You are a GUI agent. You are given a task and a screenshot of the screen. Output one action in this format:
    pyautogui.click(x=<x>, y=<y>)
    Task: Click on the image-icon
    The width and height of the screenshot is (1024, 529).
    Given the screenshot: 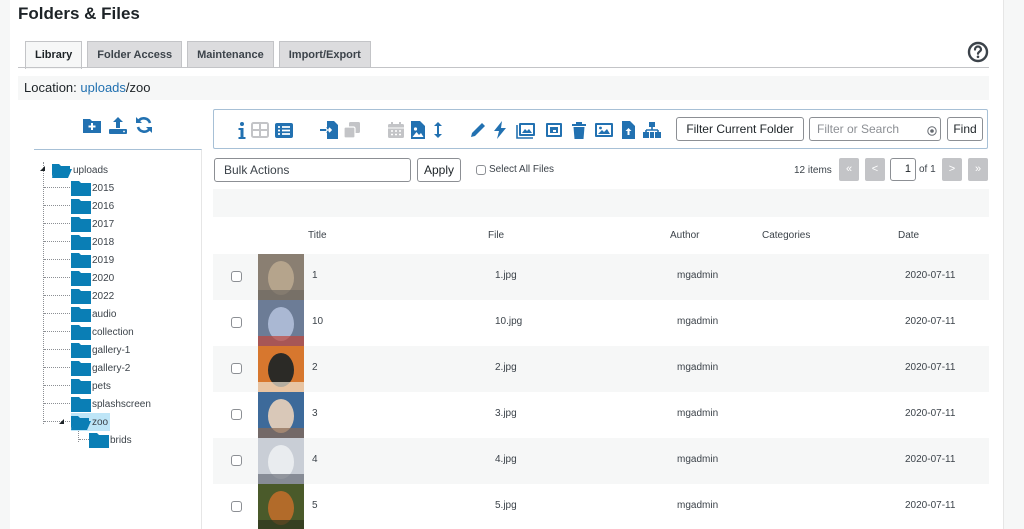 What is the action you would take?
    pyautogui.click(x=604, y=130)
    